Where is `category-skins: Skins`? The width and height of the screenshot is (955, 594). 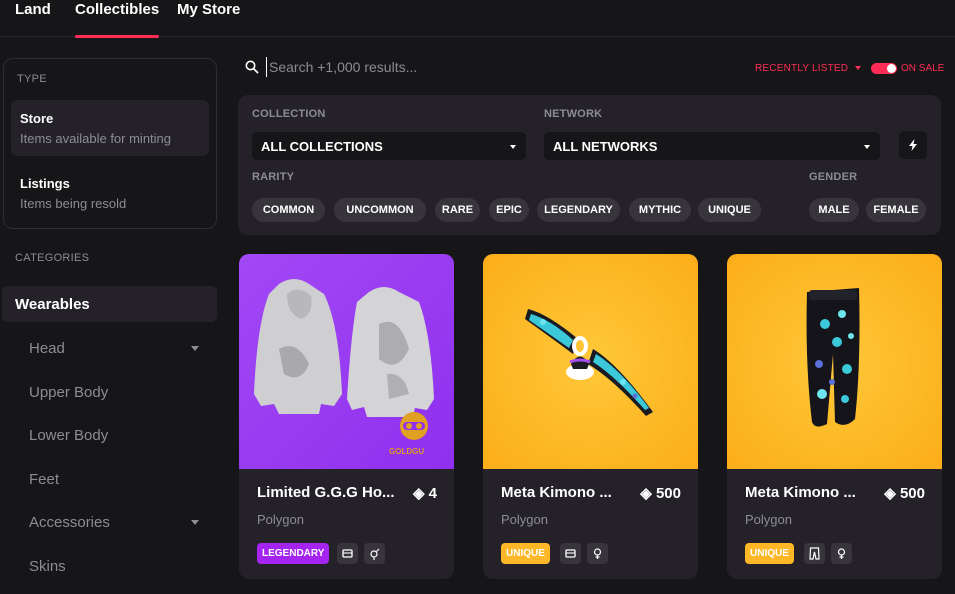 category-skins: Skins is located at coordinates (114, 566).